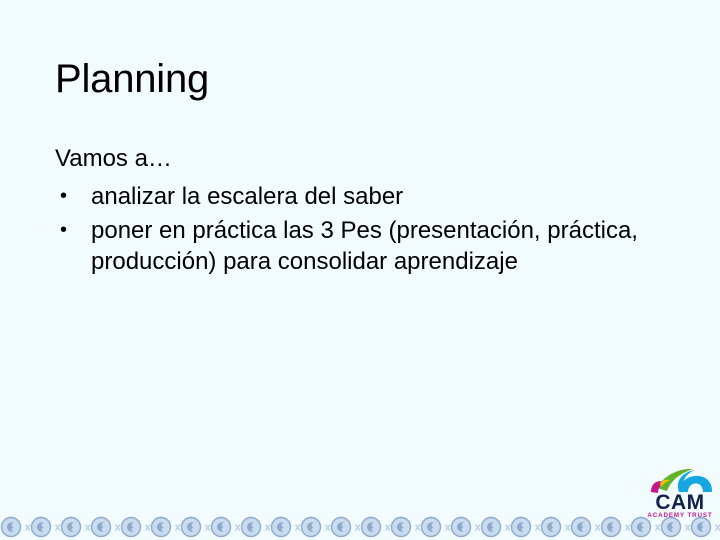 This screenshot has height=540, width=720. What do you see at coordinates (132, 79) in the screenshot?
I see `page-title: Planning` at bounding box center [132, 79].